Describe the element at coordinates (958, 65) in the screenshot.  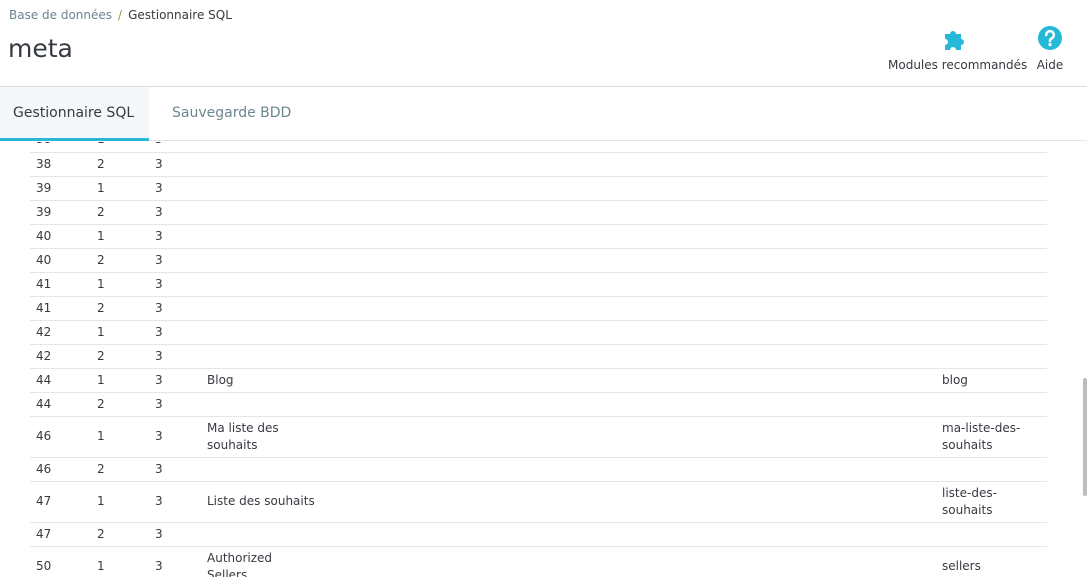
I see `recommended-modules-label: Modules recommandés` at that location.